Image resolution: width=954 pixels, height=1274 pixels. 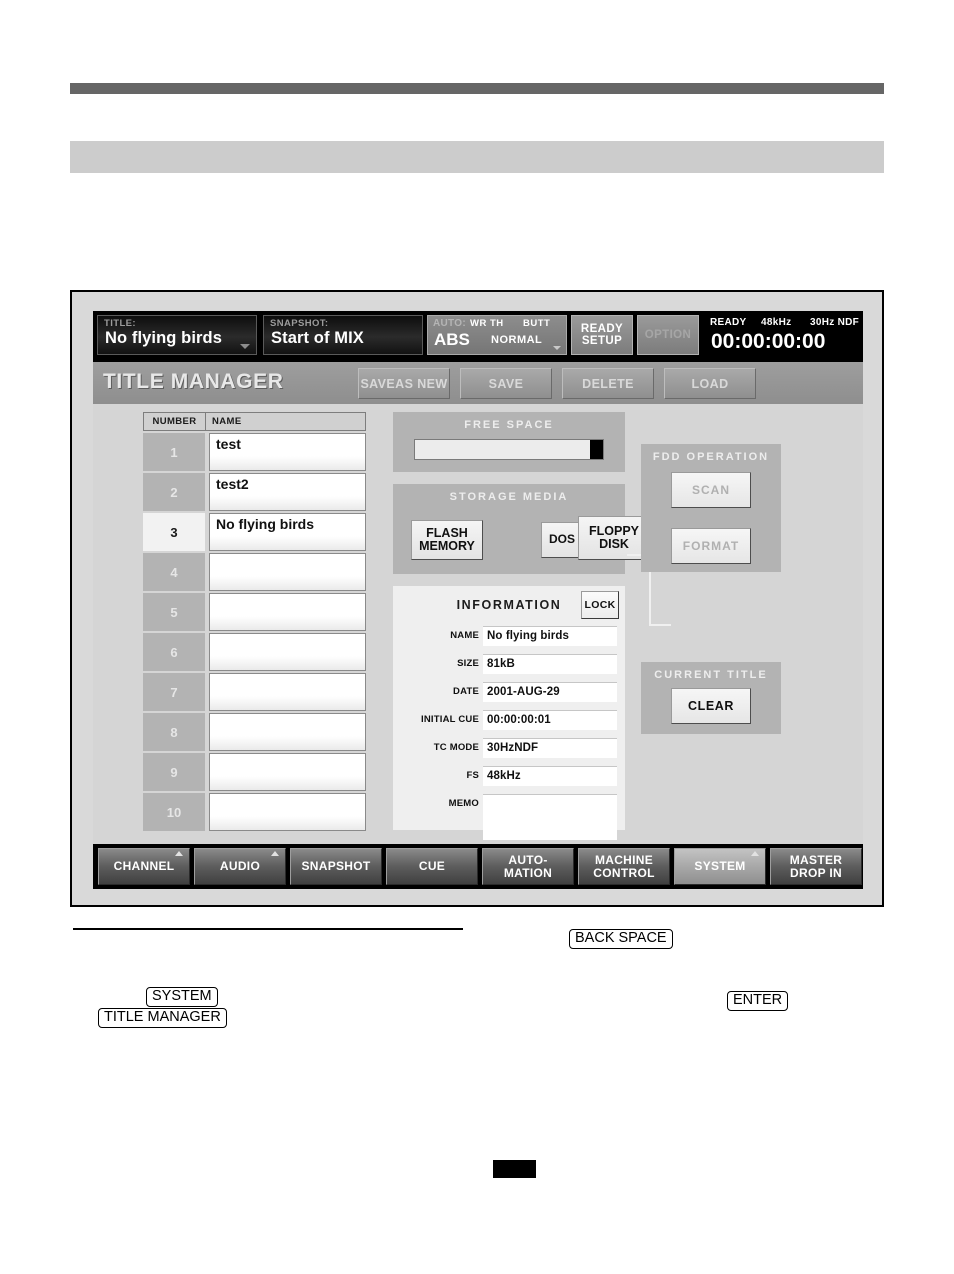 I want to click on title-list-row: 7, so click(x=254, y=692).